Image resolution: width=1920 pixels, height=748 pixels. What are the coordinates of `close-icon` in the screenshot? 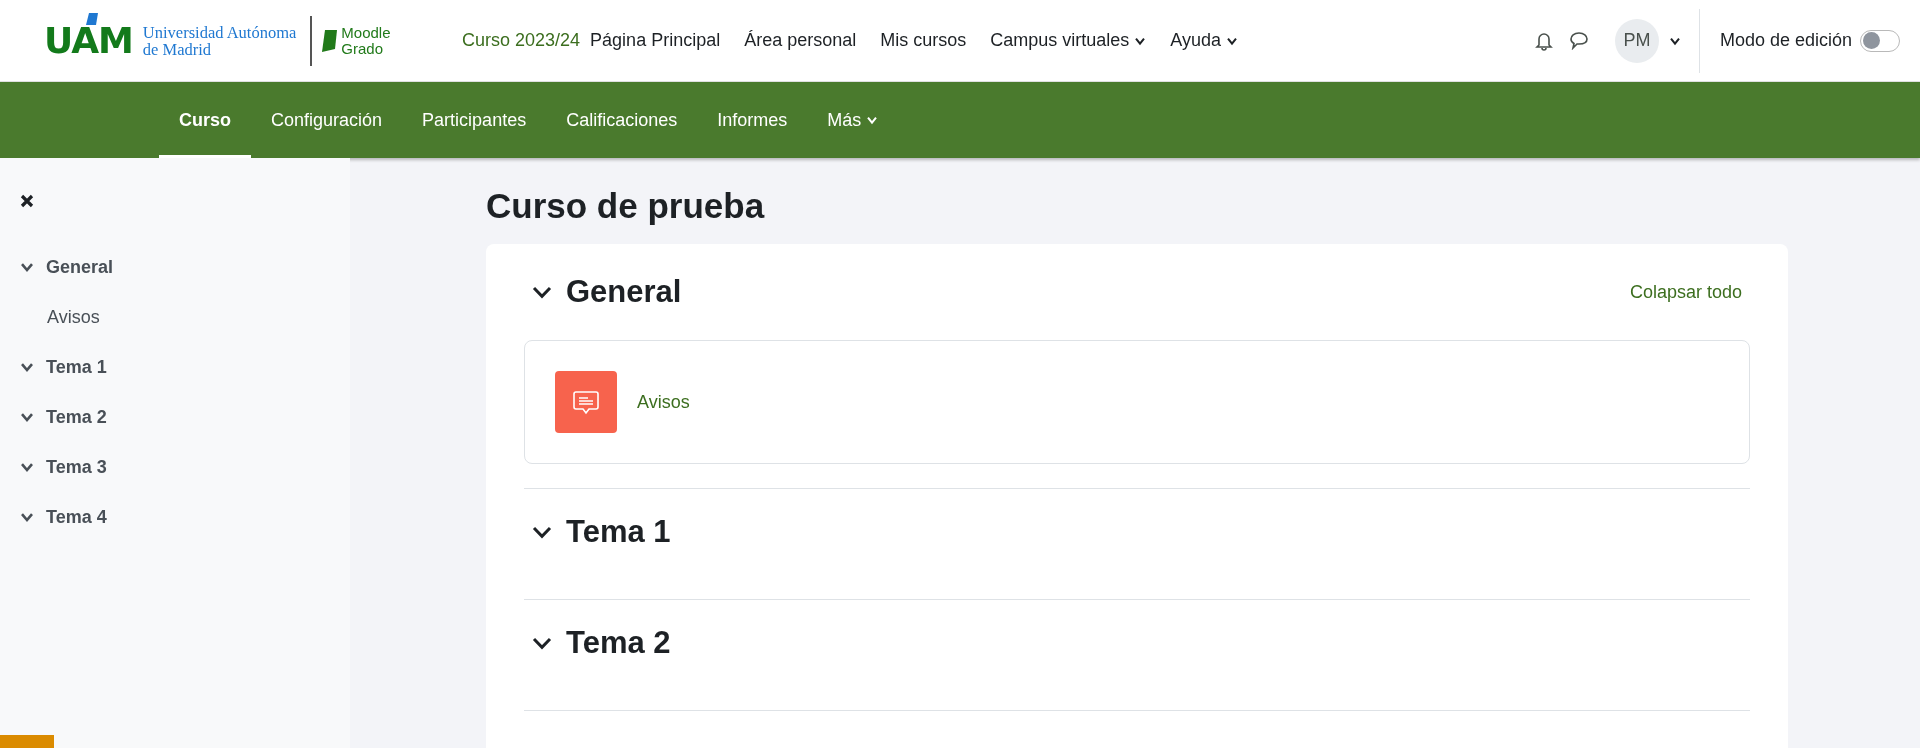 It's located at (27, 201).